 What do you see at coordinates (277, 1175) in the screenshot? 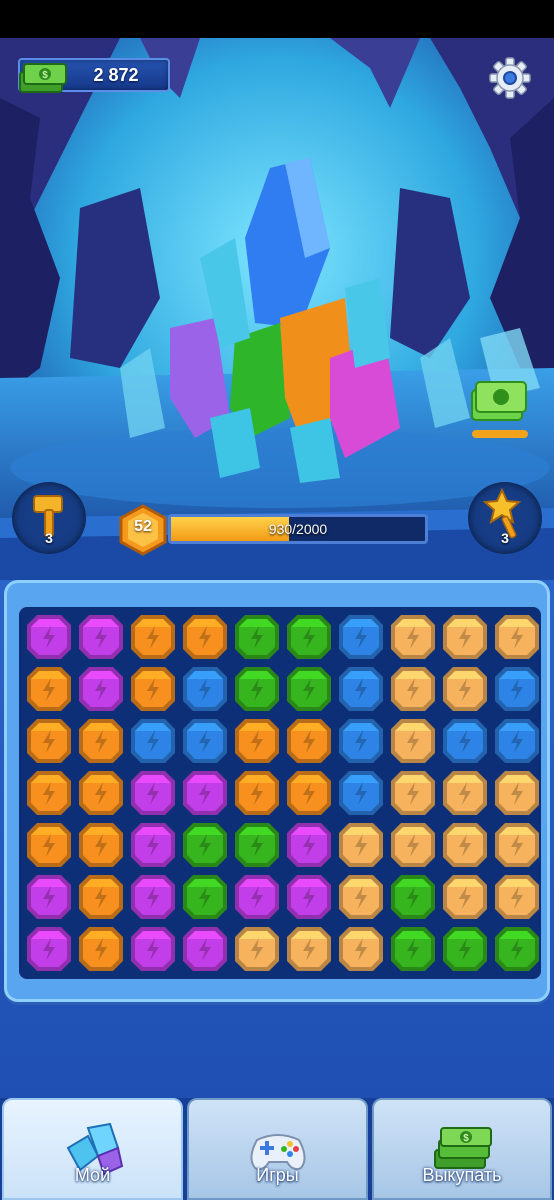
I see `tab-games-label: Игры` at bounding box center [277, 1175].